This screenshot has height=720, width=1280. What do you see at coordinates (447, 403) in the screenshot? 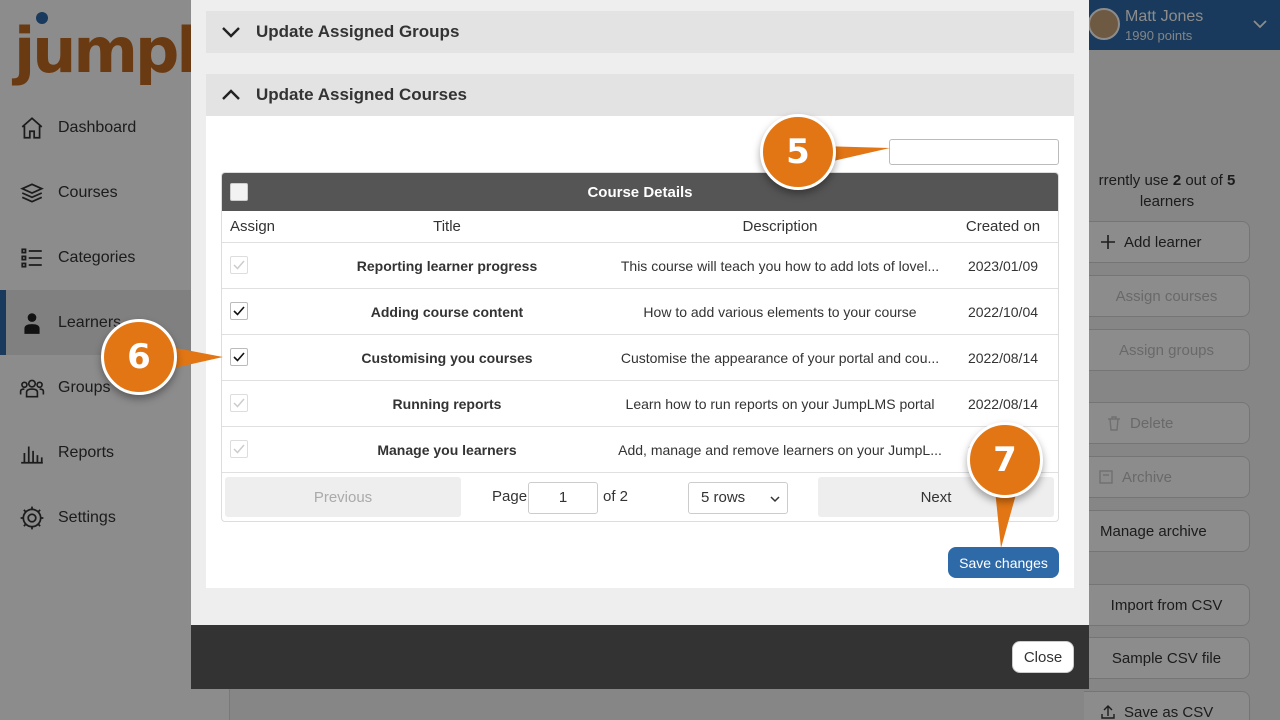
I see `course-title: Running reports` at bounding box center [447, 403].